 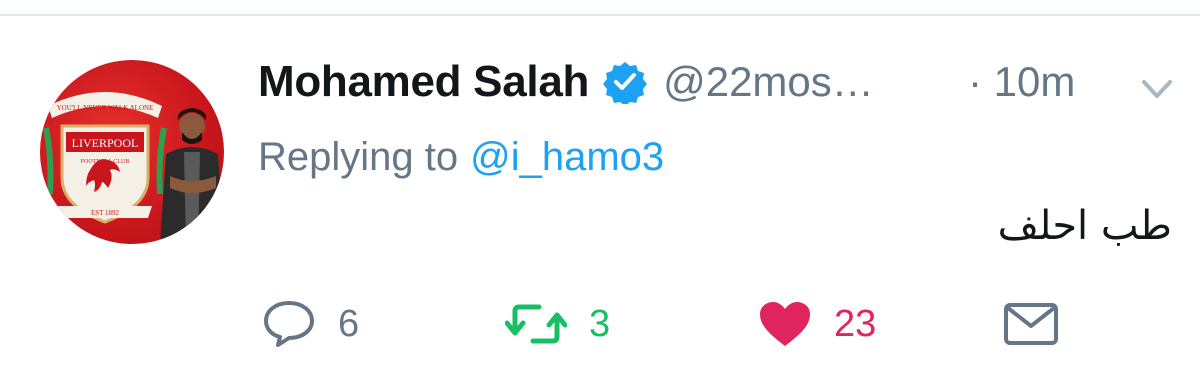 I want to click on top-divider, so click(x=600, y=15).